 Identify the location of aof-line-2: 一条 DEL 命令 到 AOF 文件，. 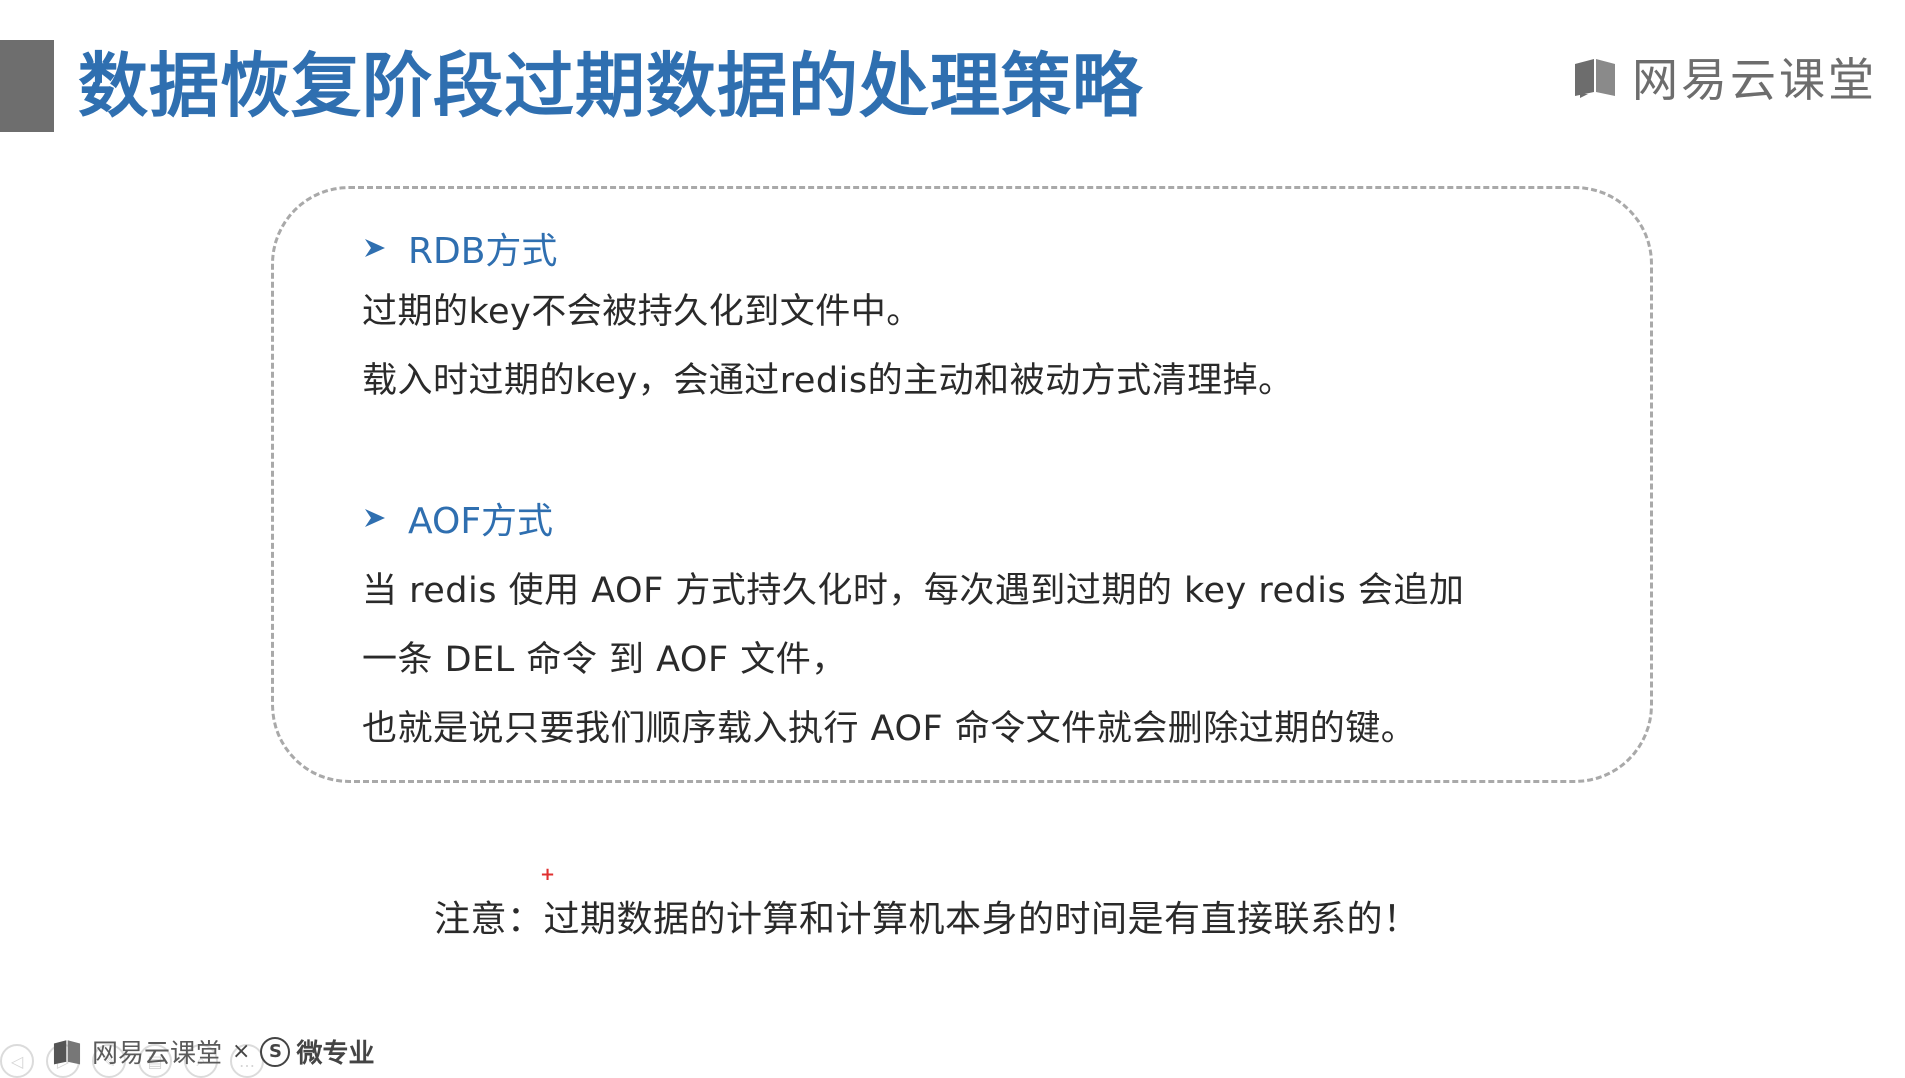
(604, 660).